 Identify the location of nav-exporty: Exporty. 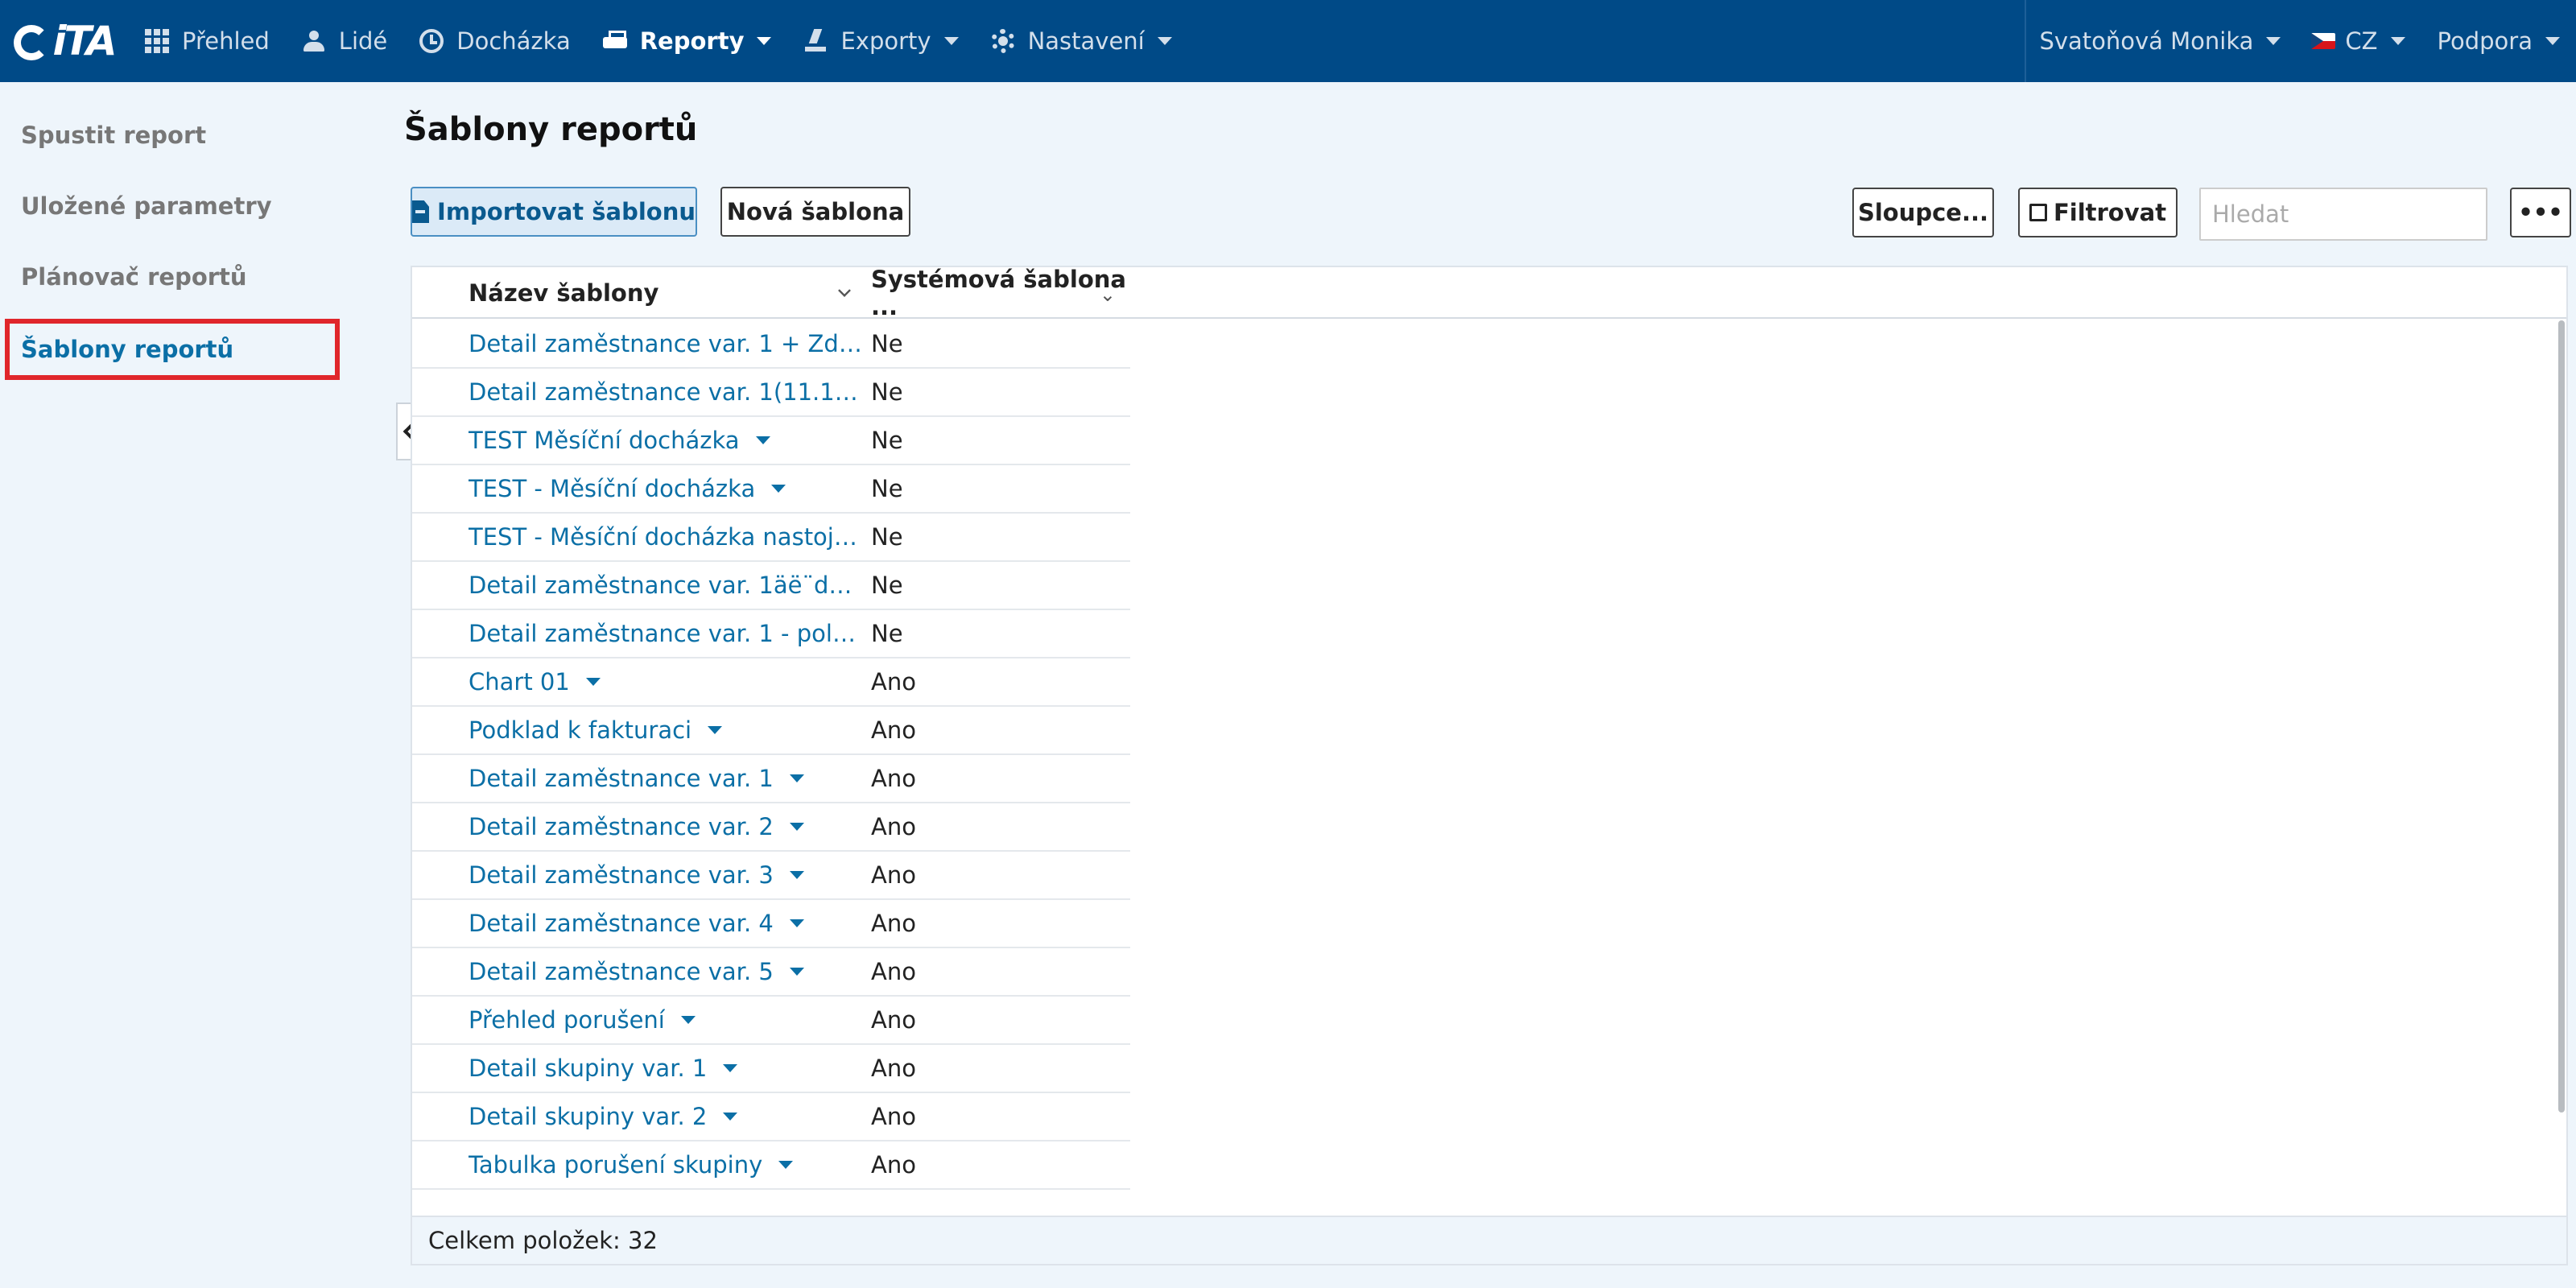
(880, 41).